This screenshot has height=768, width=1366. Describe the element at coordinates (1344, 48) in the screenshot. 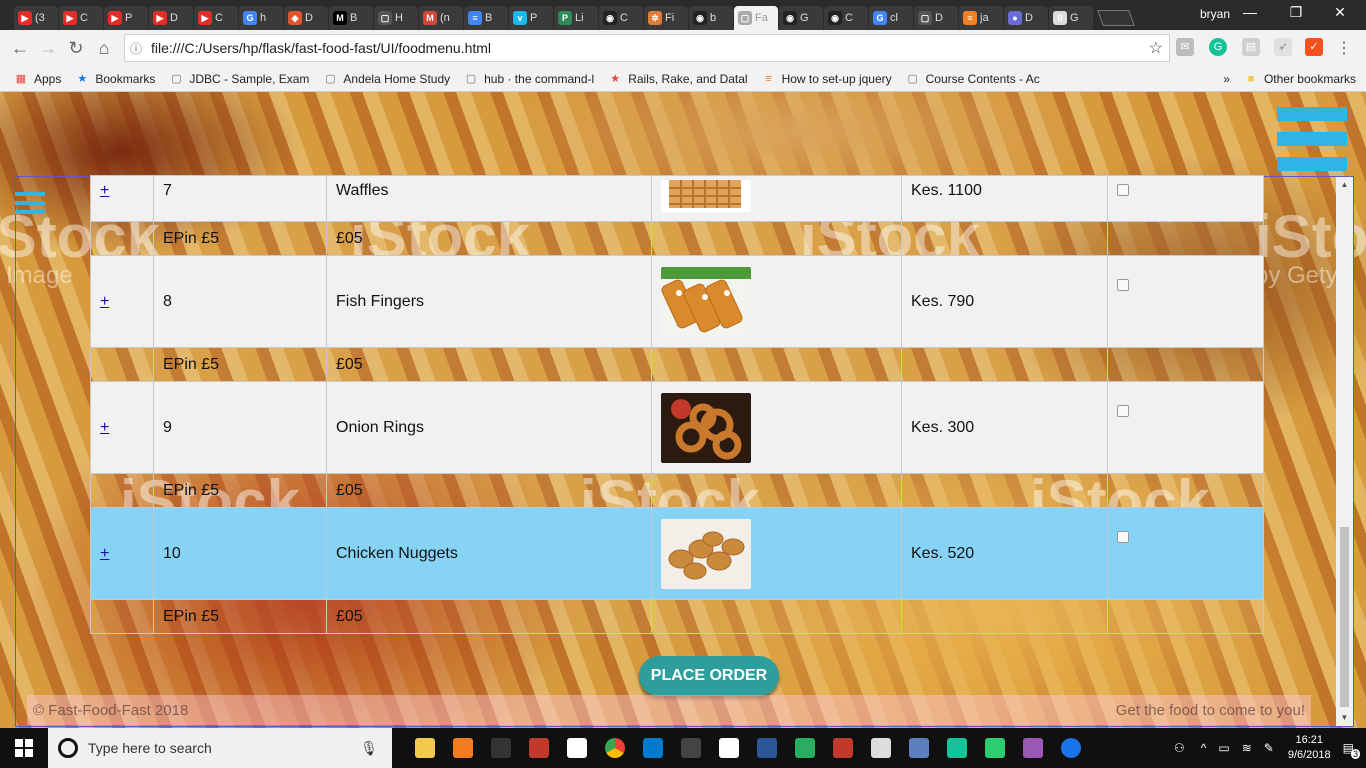

I see `menu-kebab-icon: ⋮` at that location.